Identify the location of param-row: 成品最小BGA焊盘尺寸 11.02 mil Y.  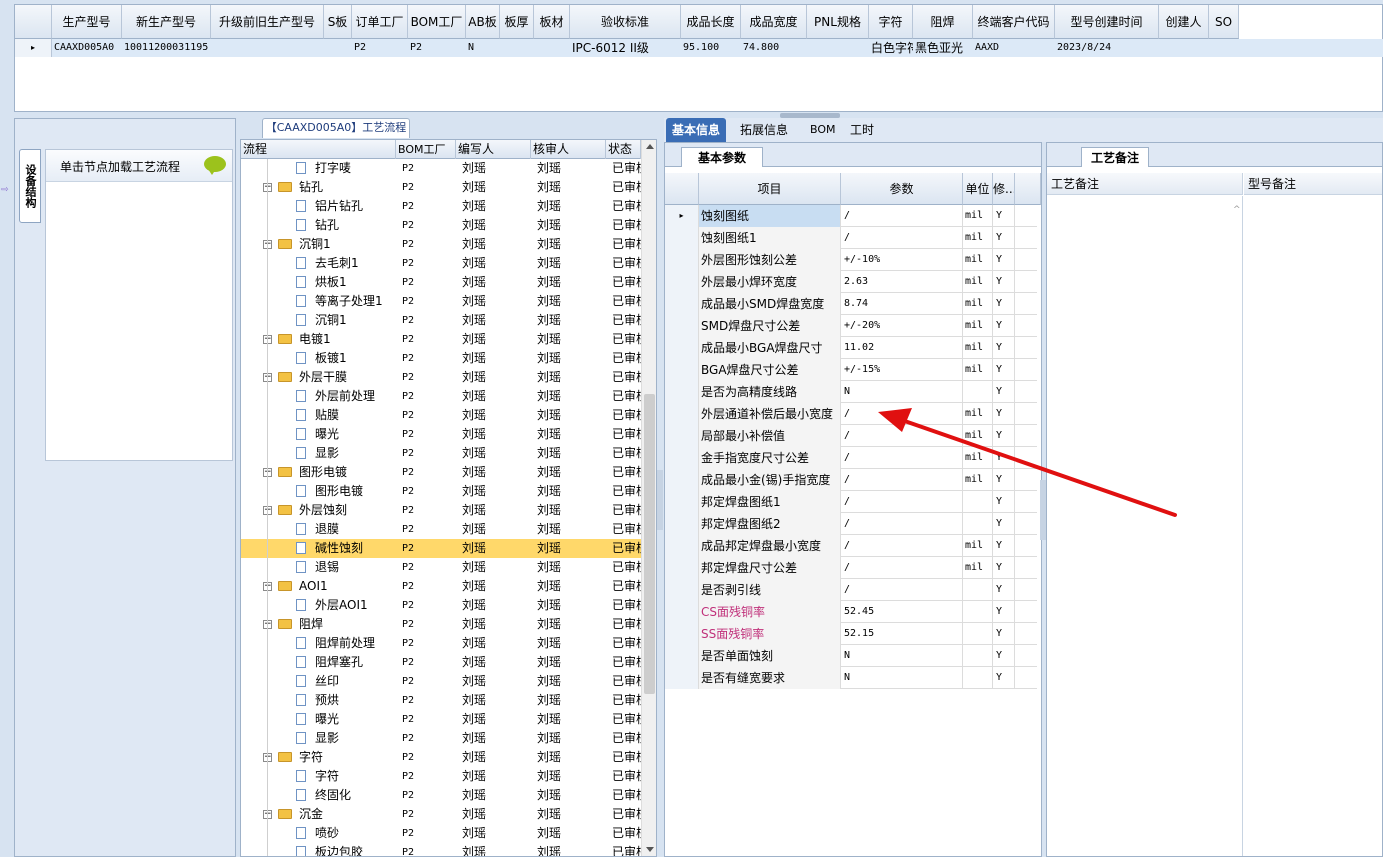
(851, 348).